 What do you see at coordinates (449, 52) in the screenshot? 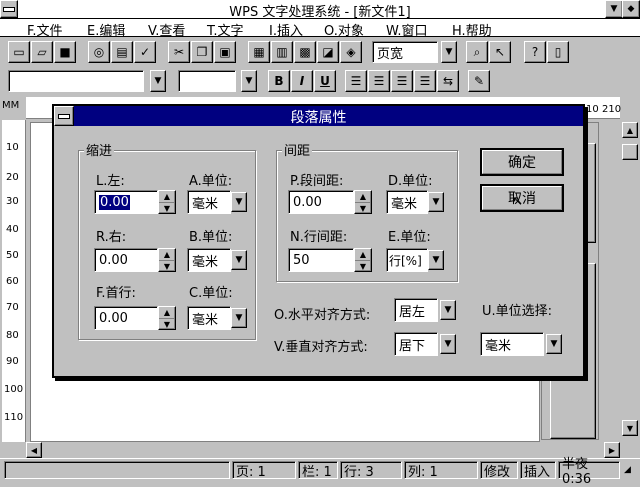
I see `view-combo-dropdown: ▼` at bounding box center [449, 52].